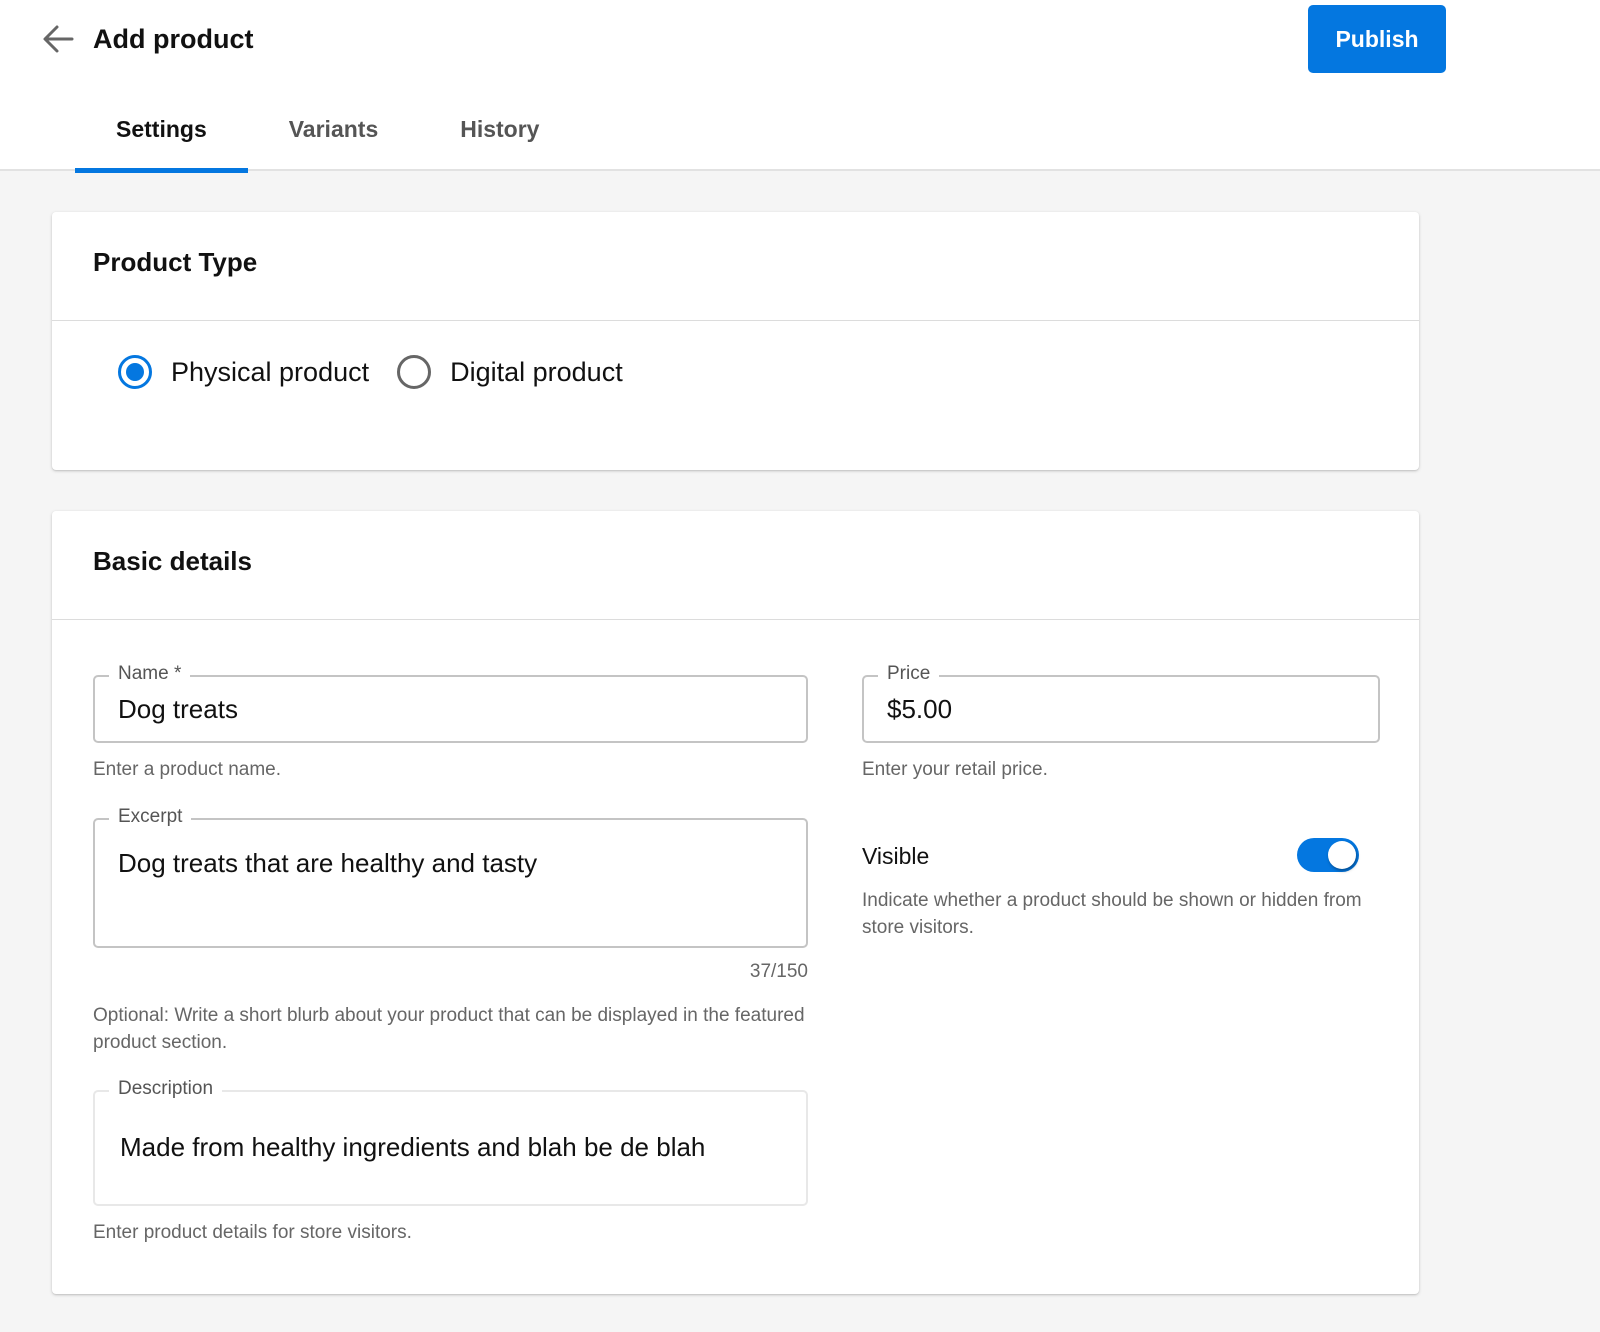  What do you see at coordinates (135, 372) in the screenshot?
I see `radio-checked-icon` at bounding box center [135, 372].